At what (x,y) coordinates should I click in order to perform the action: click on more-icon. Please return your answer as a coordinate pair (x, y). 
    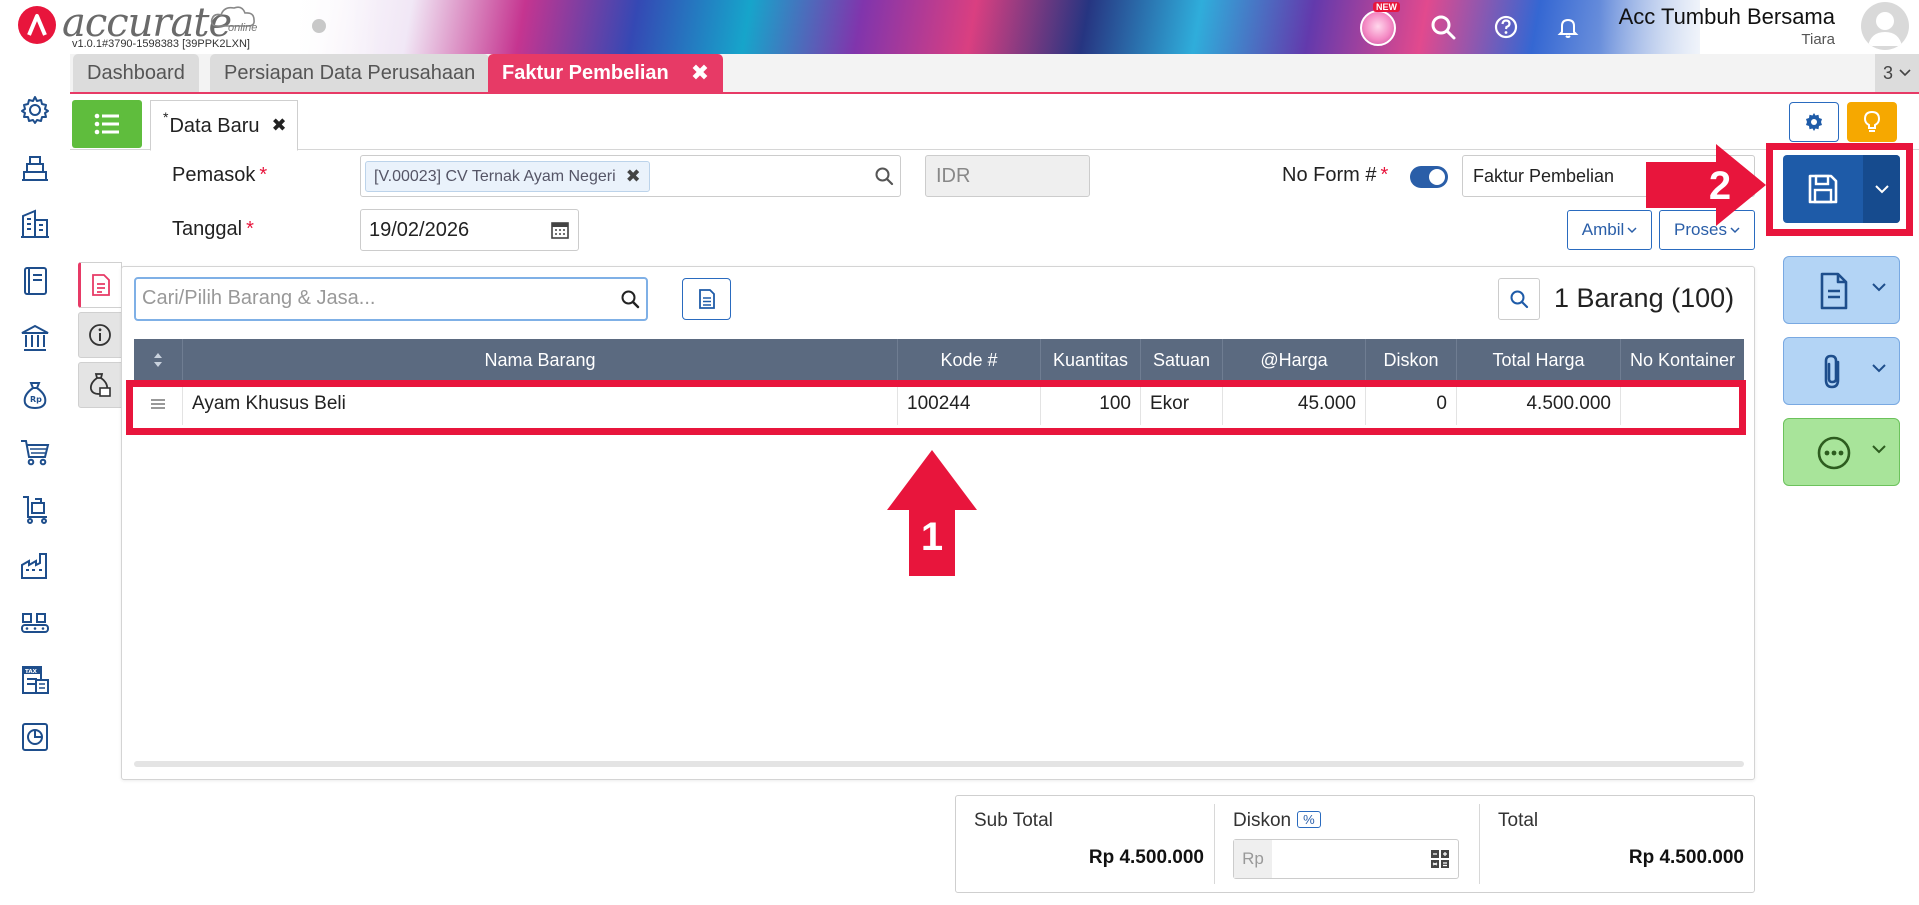
    Looking at the image, I should click on (1834, 453).